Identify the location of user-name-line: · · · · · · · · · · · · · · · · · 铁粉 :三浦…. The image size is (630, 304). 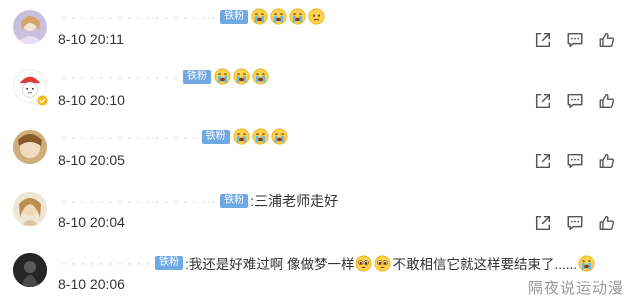
(200, 201).